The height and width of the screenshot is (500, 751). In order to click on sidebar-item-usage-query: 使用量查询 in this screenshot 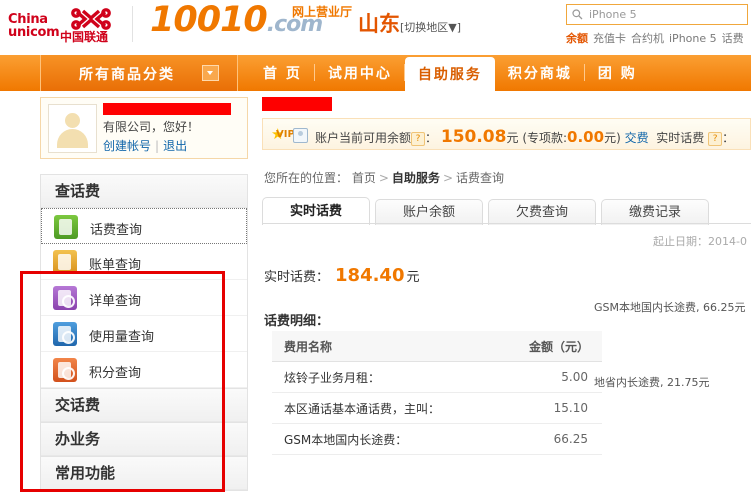, I will do `click(144, 334)`.